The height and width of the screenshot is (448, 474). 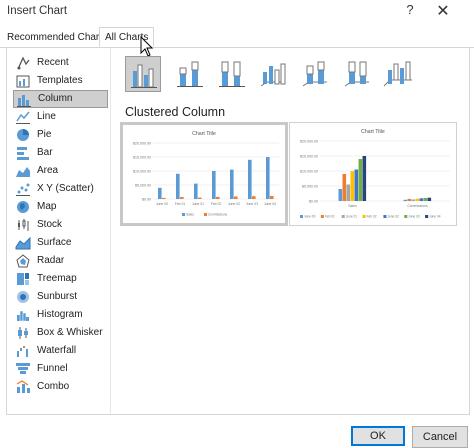 What do you see at coordinates (216, 204) in the screenshot?
I see `x-tick-label: Feb 02` at bounding box center [216, 204].